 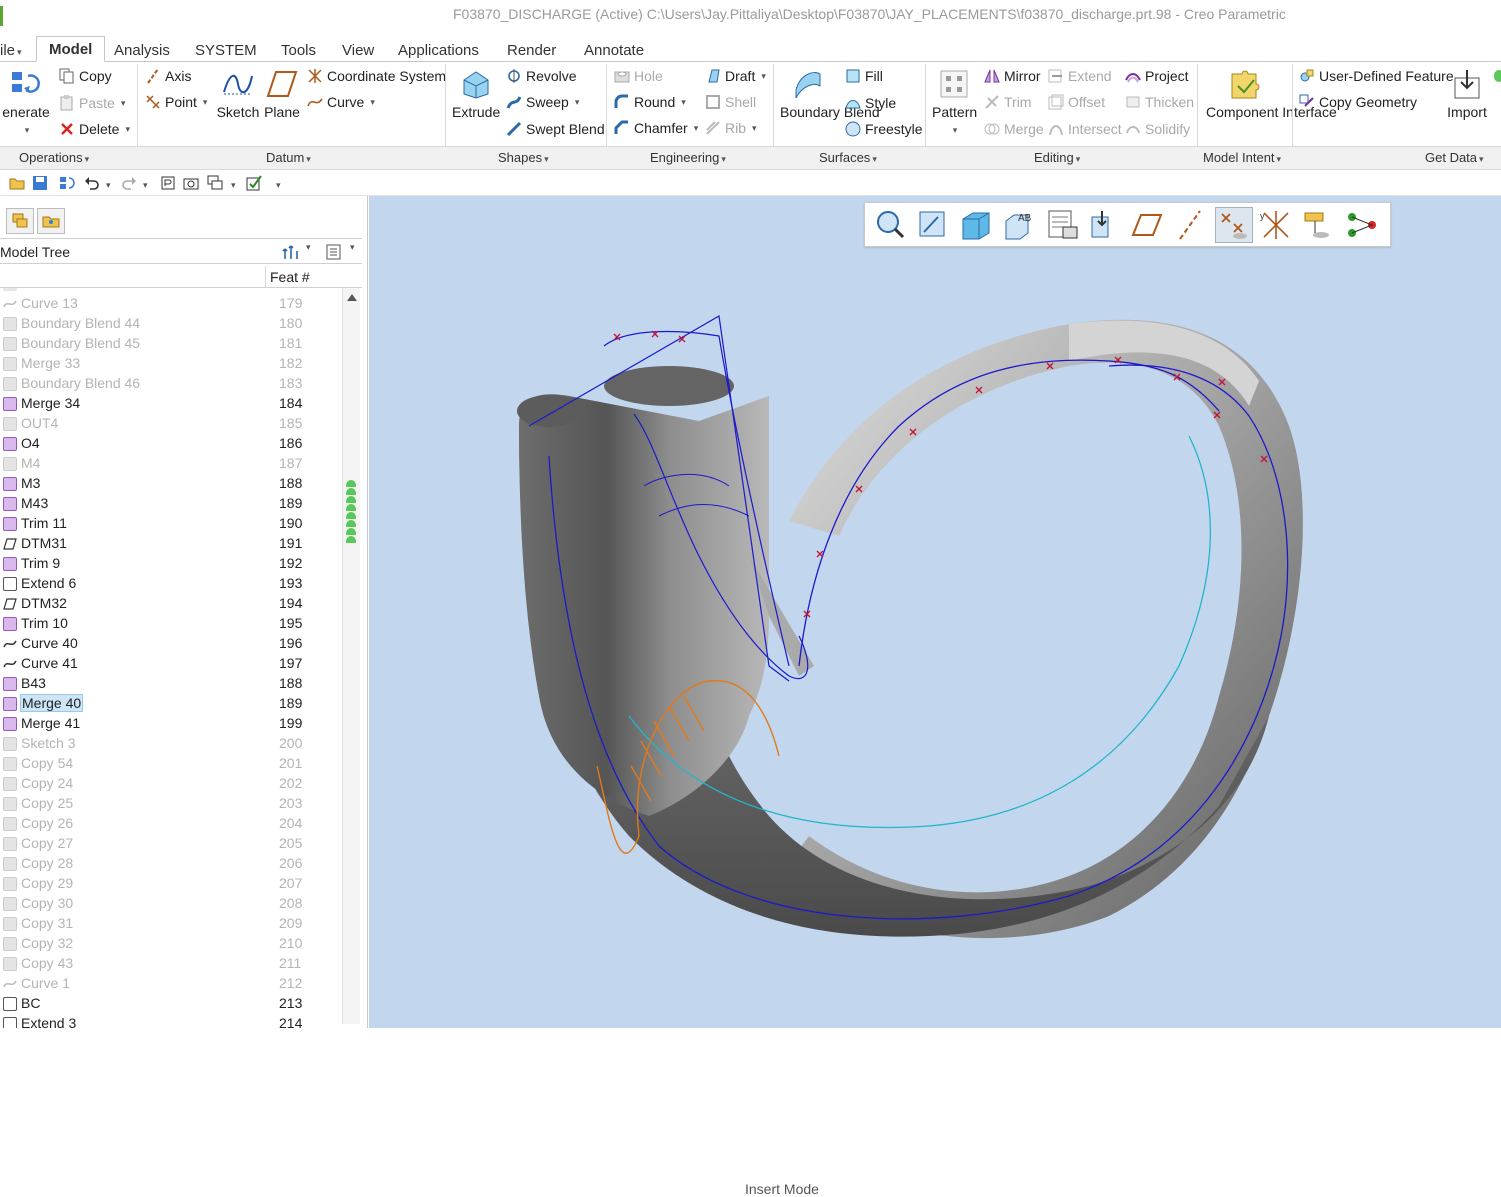 I want to click on tree-row: M43 189, so click(x=171, y=504).